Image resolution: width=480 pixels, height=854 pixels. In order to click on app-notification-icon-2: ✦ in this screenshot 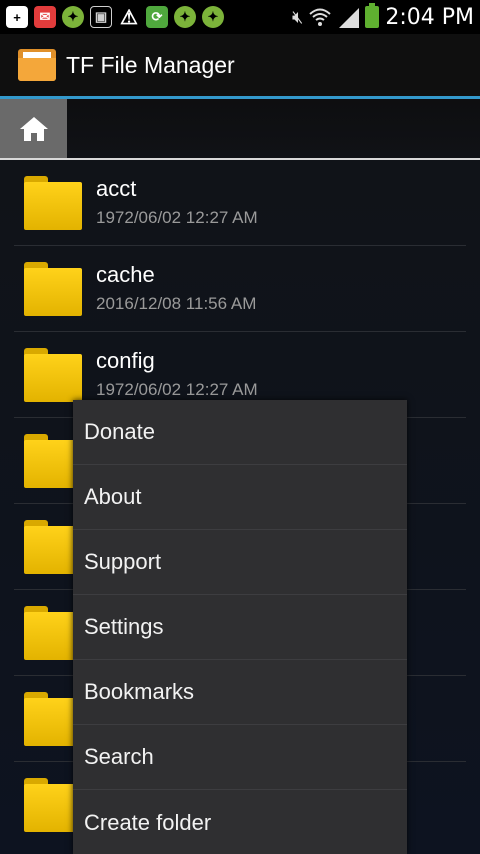, I will do `click(185, 17)`.